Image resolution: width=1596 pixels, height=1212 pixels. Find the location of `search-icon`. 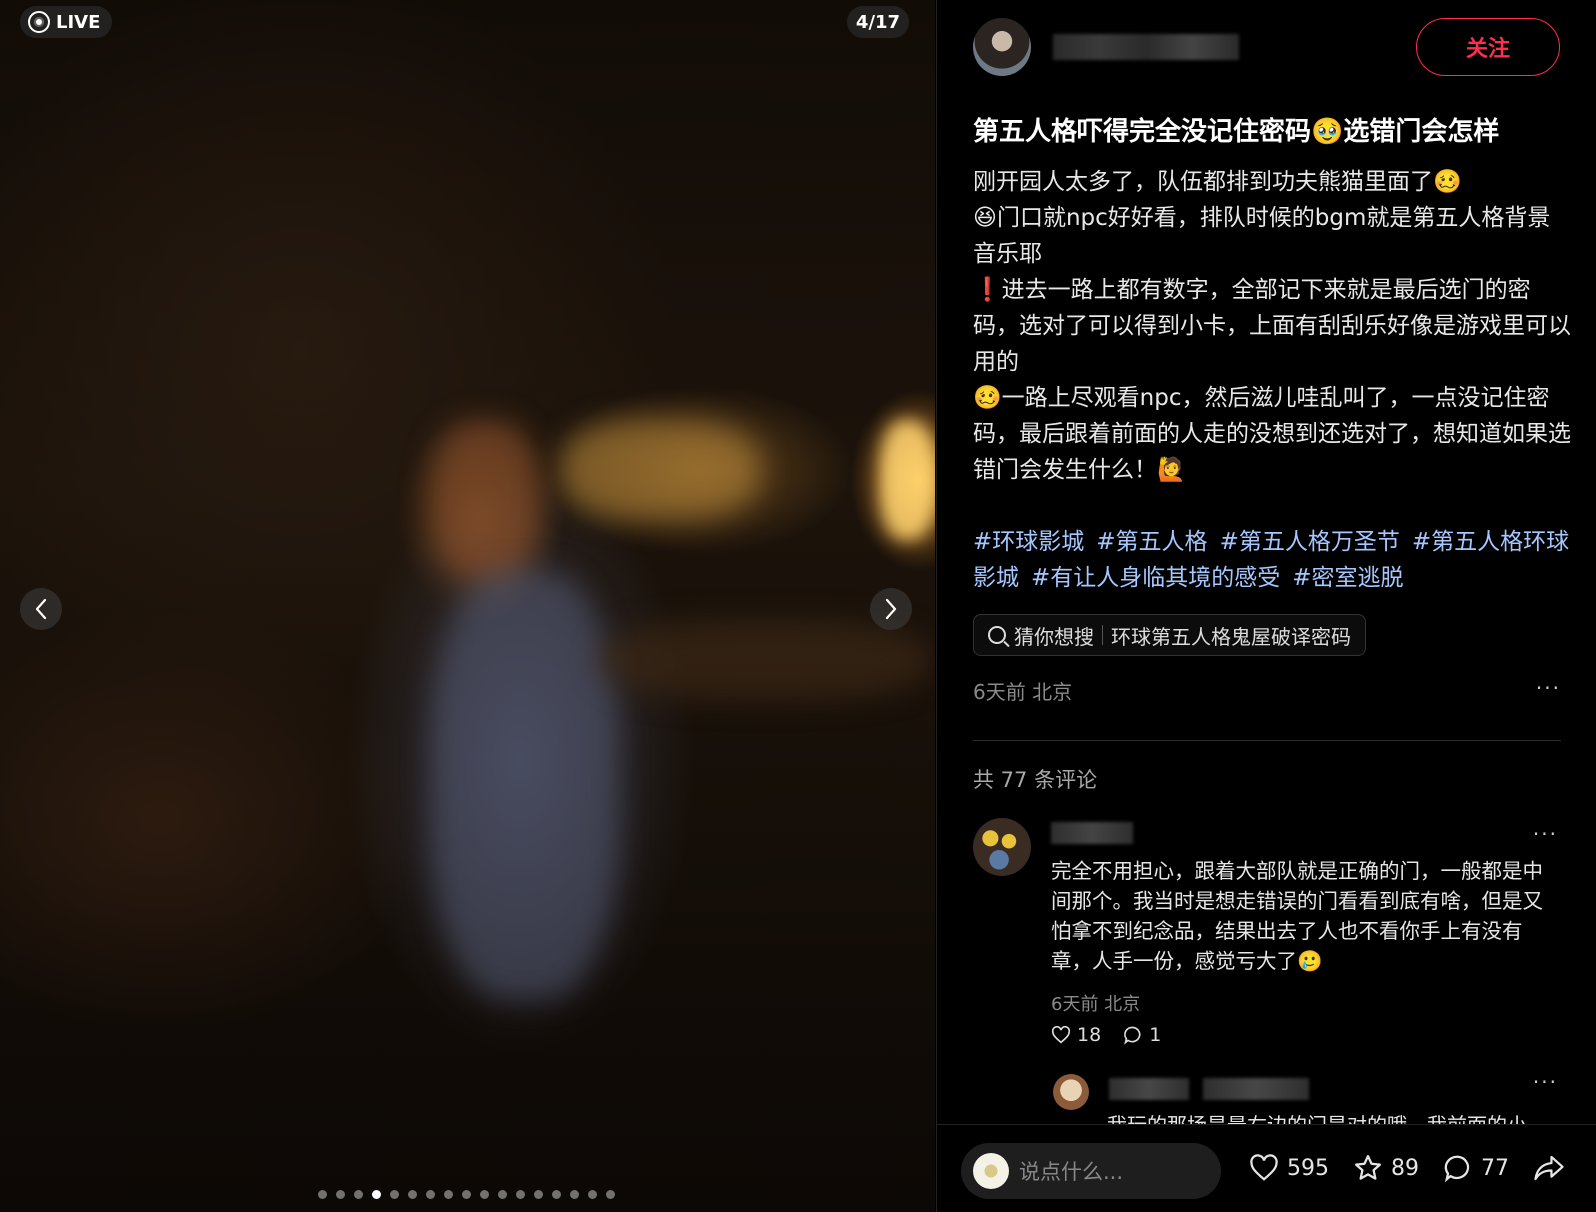

search-icon is located at coordinates (997, 635).